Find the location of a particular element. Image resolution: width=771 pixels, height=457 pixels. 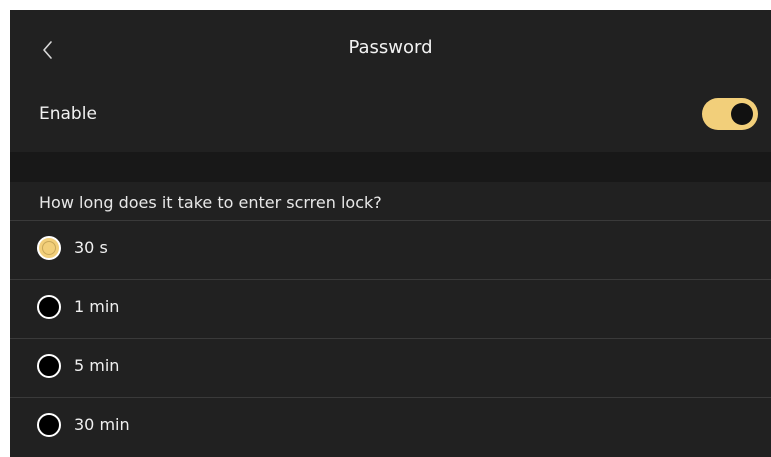

option-1min: 1 min is located at coordinates (390, 308).